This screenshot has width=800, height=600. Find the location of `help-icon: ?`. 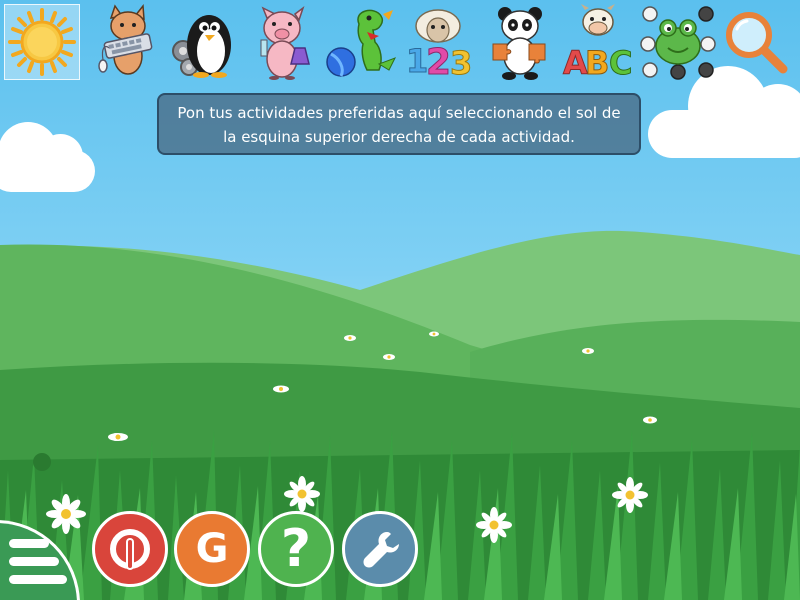

help-icon: ? is located at coordinates (296, 549).